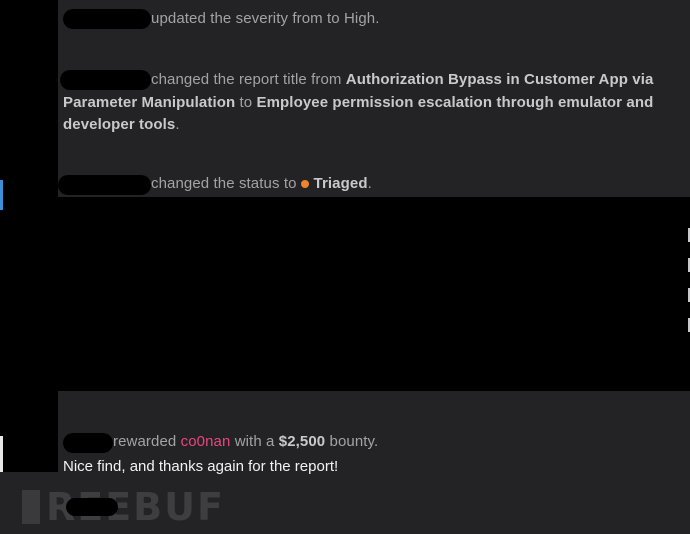 This screenshot has width=690, height=534. I want to click on bounty-amount: $2,500, so click(302, 441).